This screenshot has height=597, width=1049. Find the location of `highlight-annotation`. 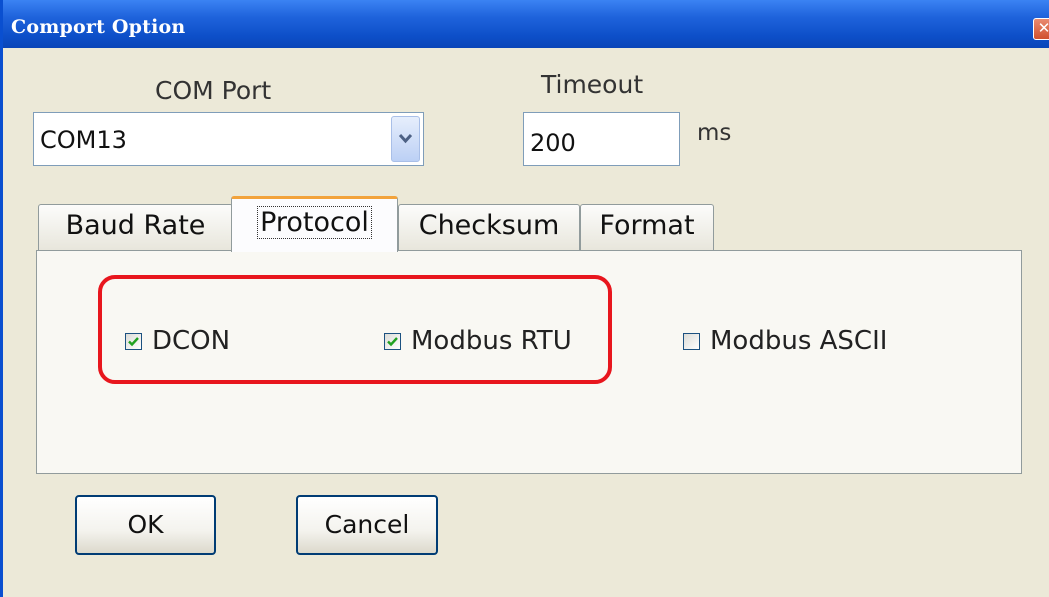

highlight-annotation is located at coordinates (355, 329).